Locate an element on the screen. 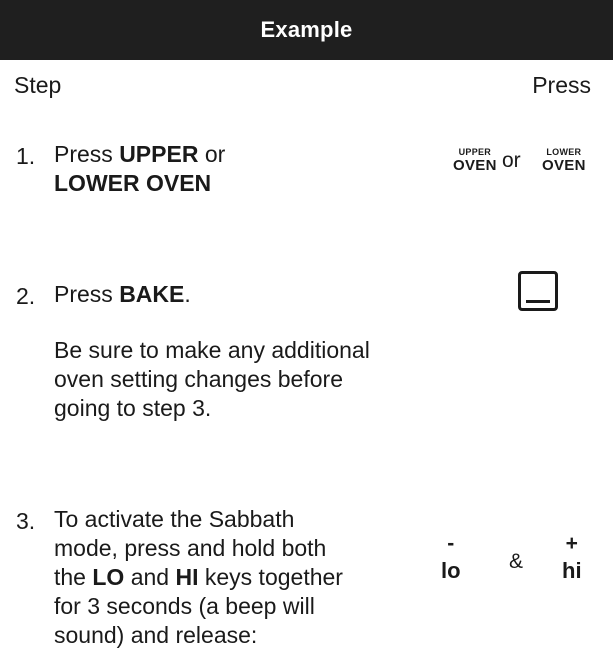 This screenshot has width=613, height=650. step-1-number: 1. is located at coordinates (26, 156).